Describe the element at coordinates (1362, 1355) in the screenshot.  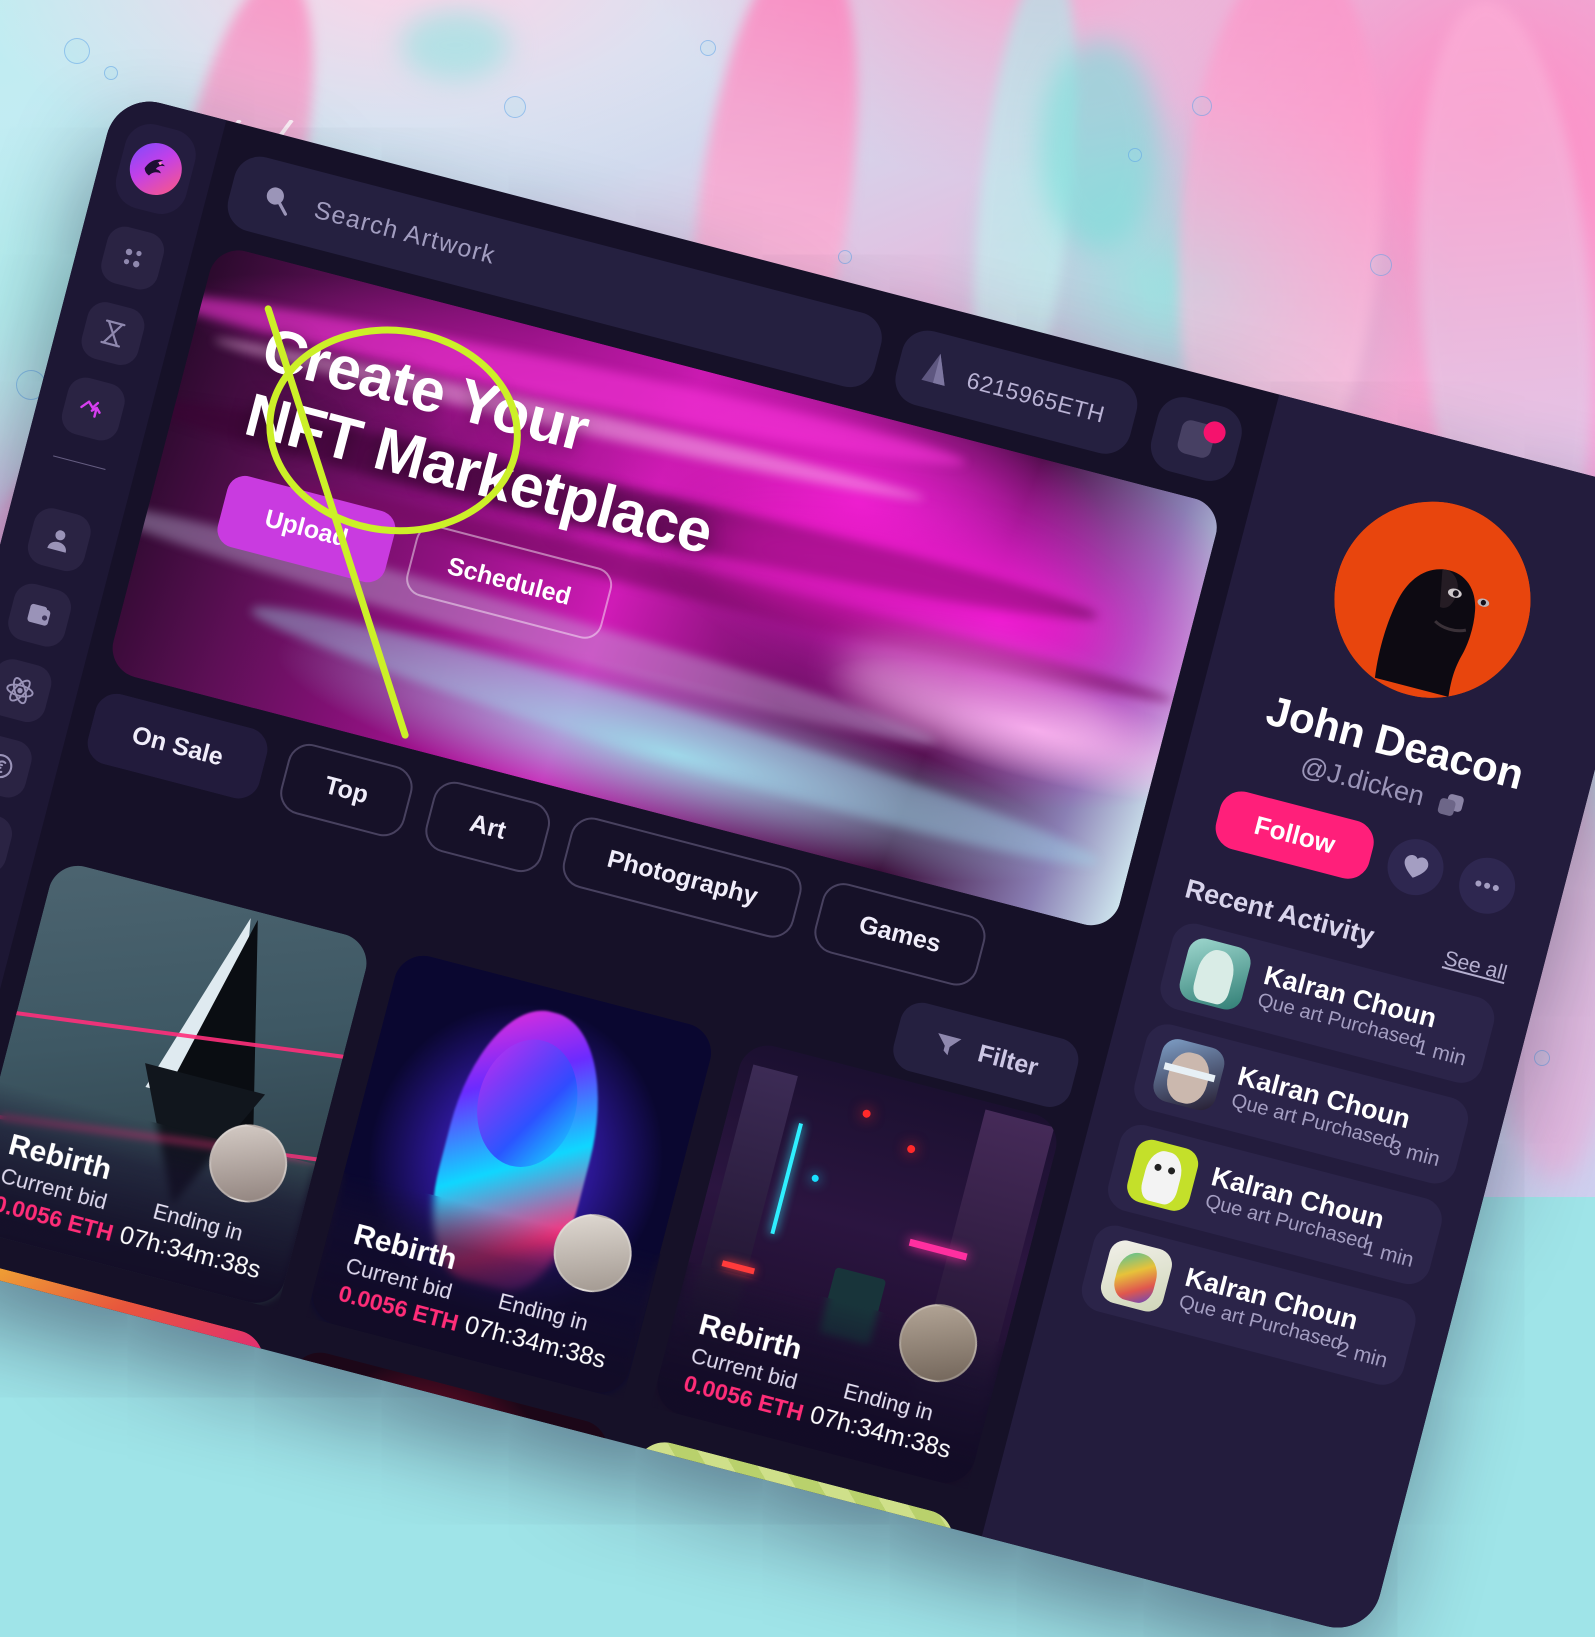
I see `activity-time: 2 min` at that location.